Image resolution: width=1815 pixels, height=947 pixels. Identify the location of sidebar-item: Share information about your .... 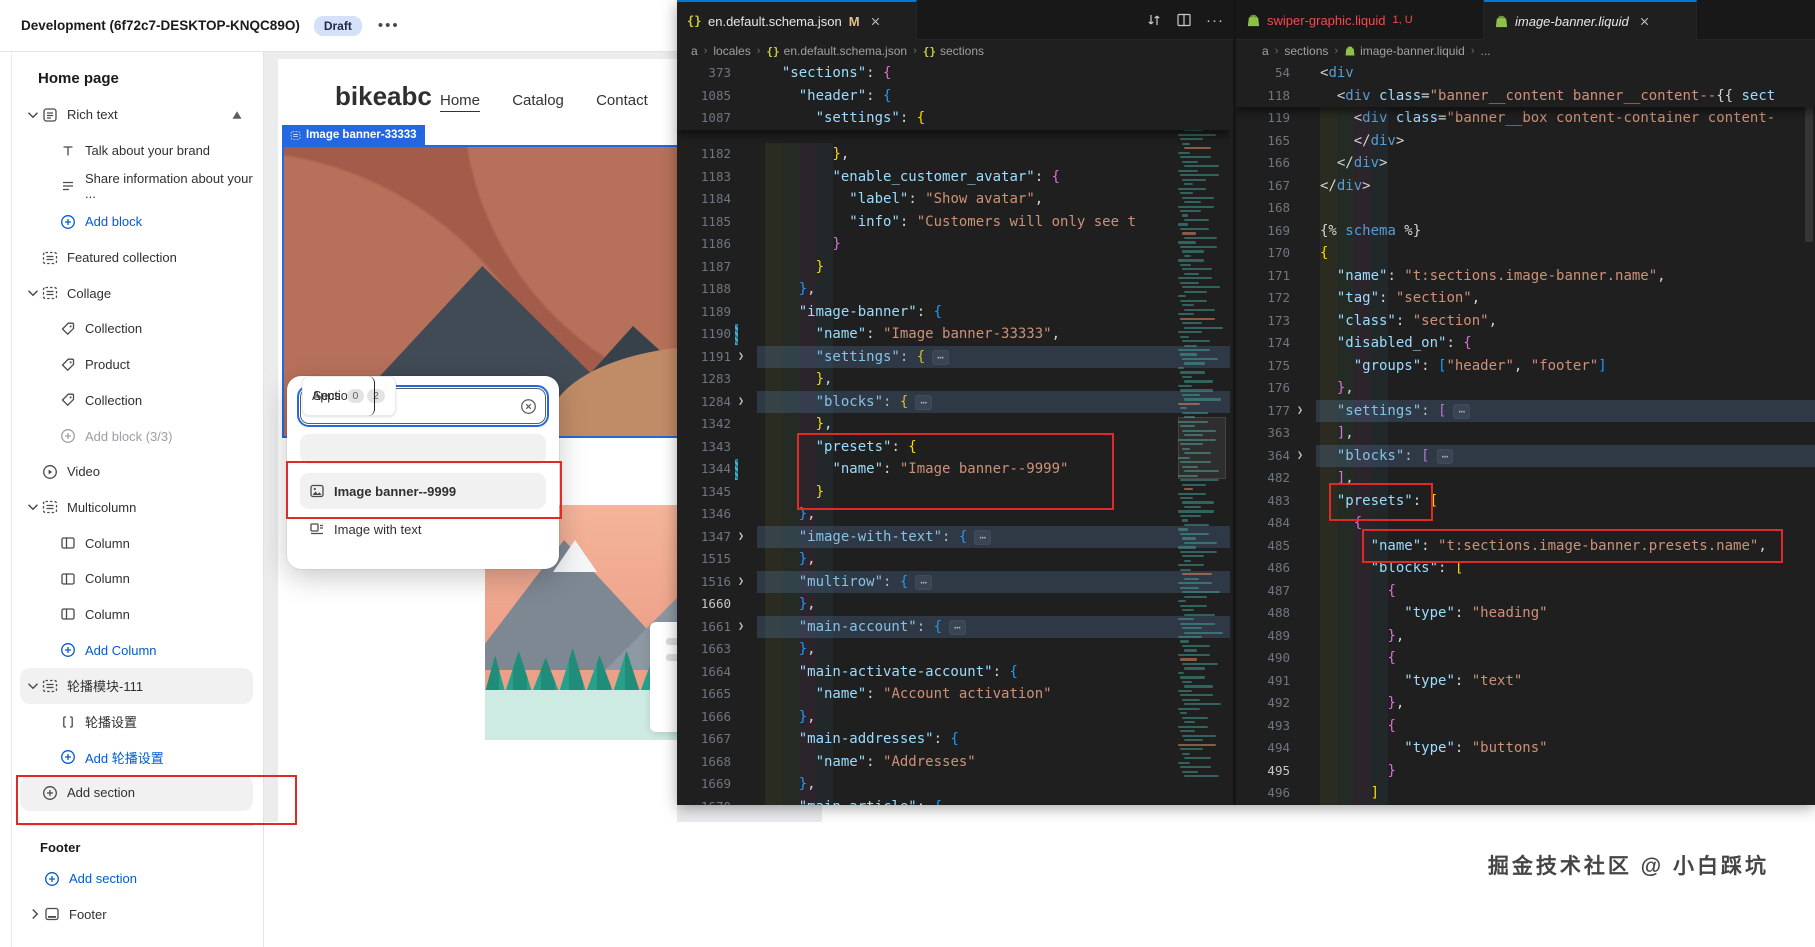
(136, 186).